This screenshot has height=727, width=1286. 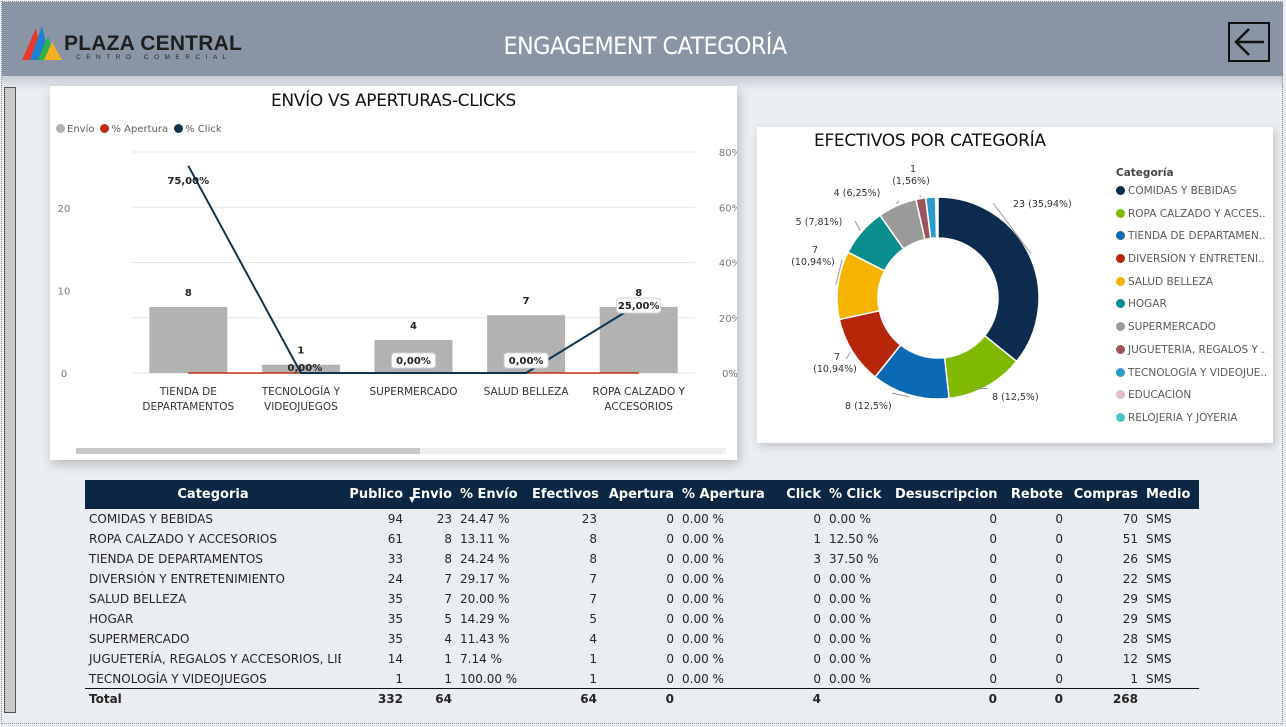 What do you see at coordinates (485, 538) in the screenshot?
I see `cell-pct-envio: 13.11 %` at bounding box center [485, 538].